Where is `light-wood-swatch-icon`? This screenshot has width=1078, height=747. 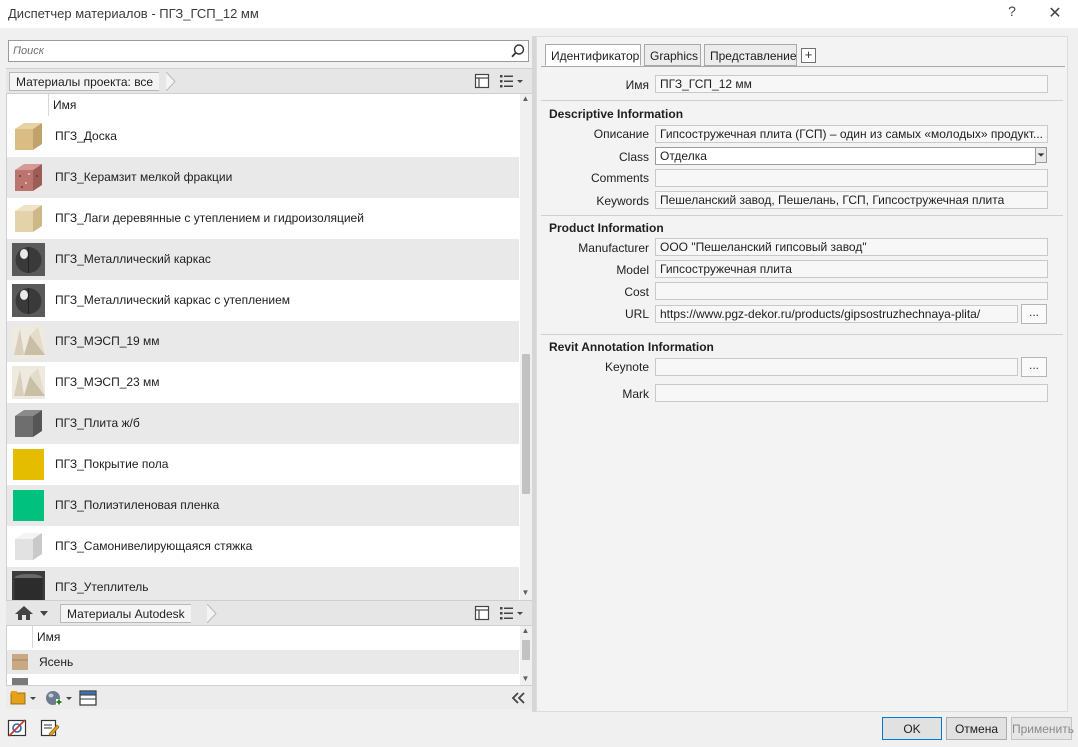 light-wood-swatch-icon is located at coordinates (28, 218).